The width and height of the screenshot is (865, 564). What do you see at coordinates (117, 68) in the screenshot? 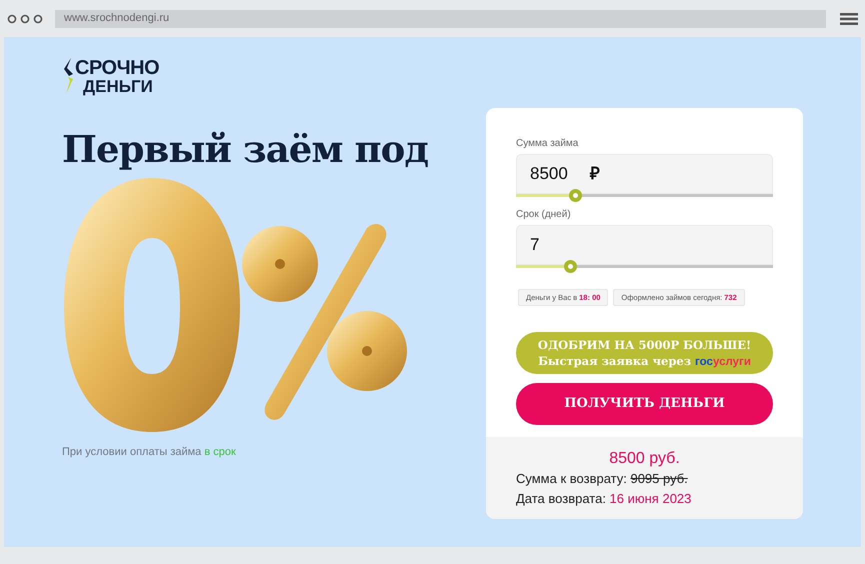
I see `logo-text: СРОЧНО` at bounding box center [117, 68].